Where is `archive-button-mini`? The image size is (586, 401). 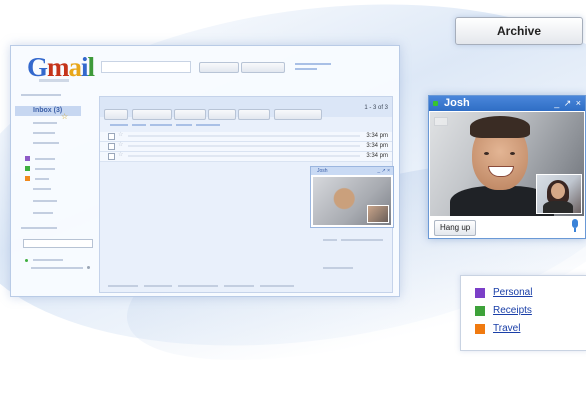
archive-button-mini is located at coordinates (116, 114).